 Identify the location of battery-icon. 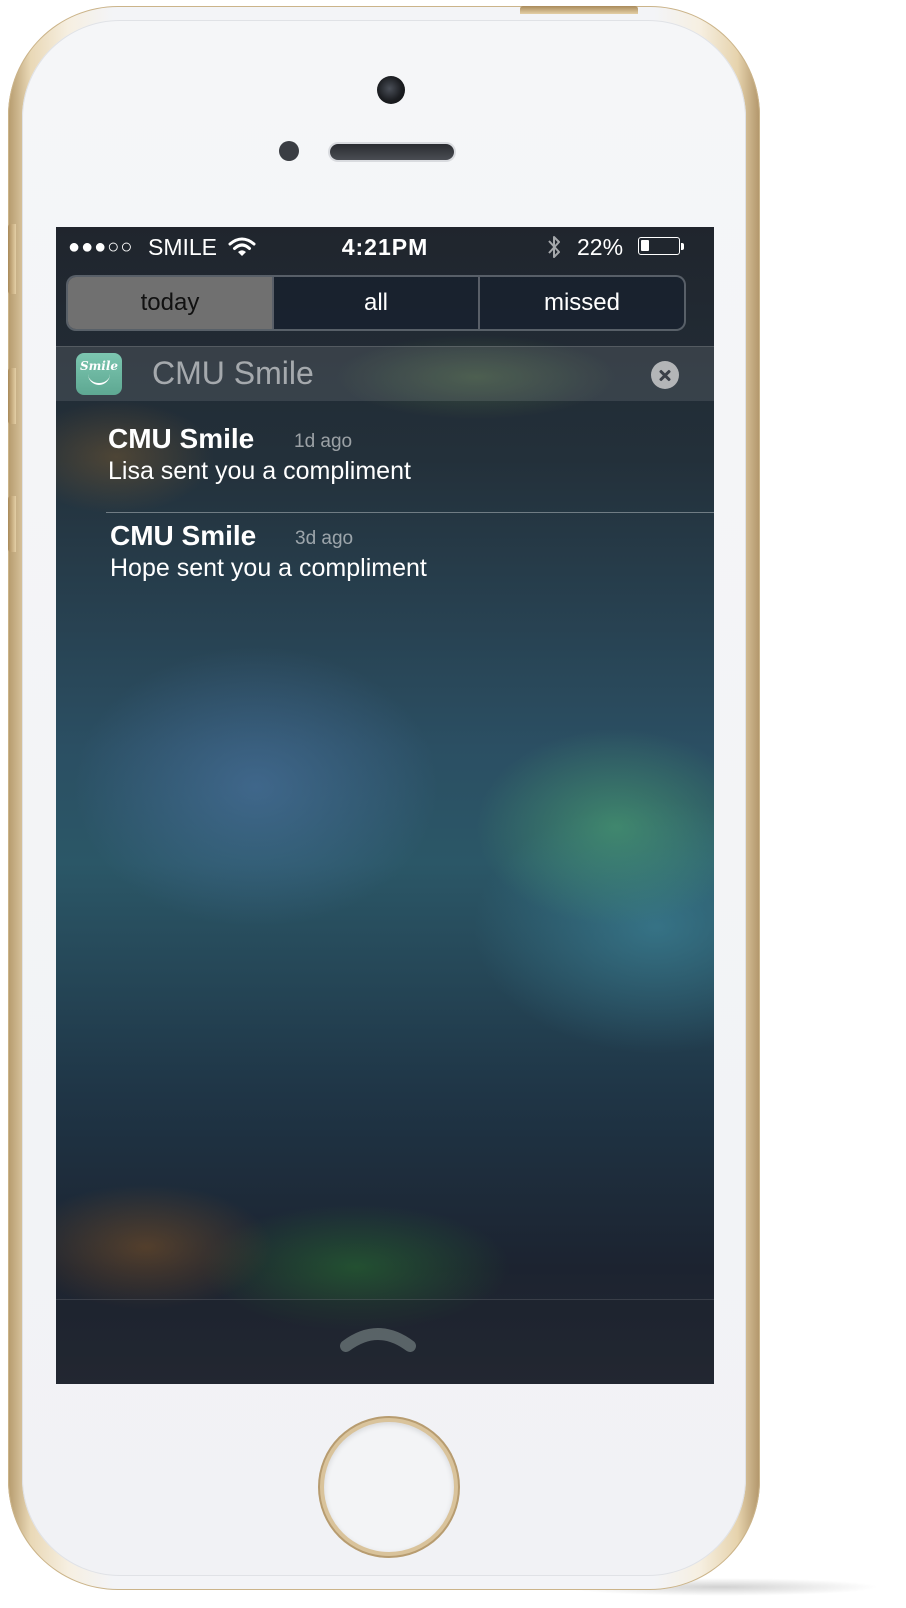
(662, 247).